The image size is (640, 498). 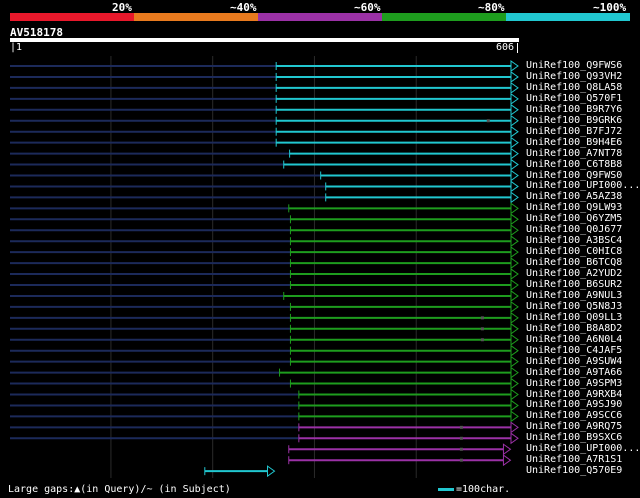 What do you see at coordinates (574, 98) in the screenshot?
I see `hit-label: UniRef100_Q570F1` at bounding box center [574, 98].